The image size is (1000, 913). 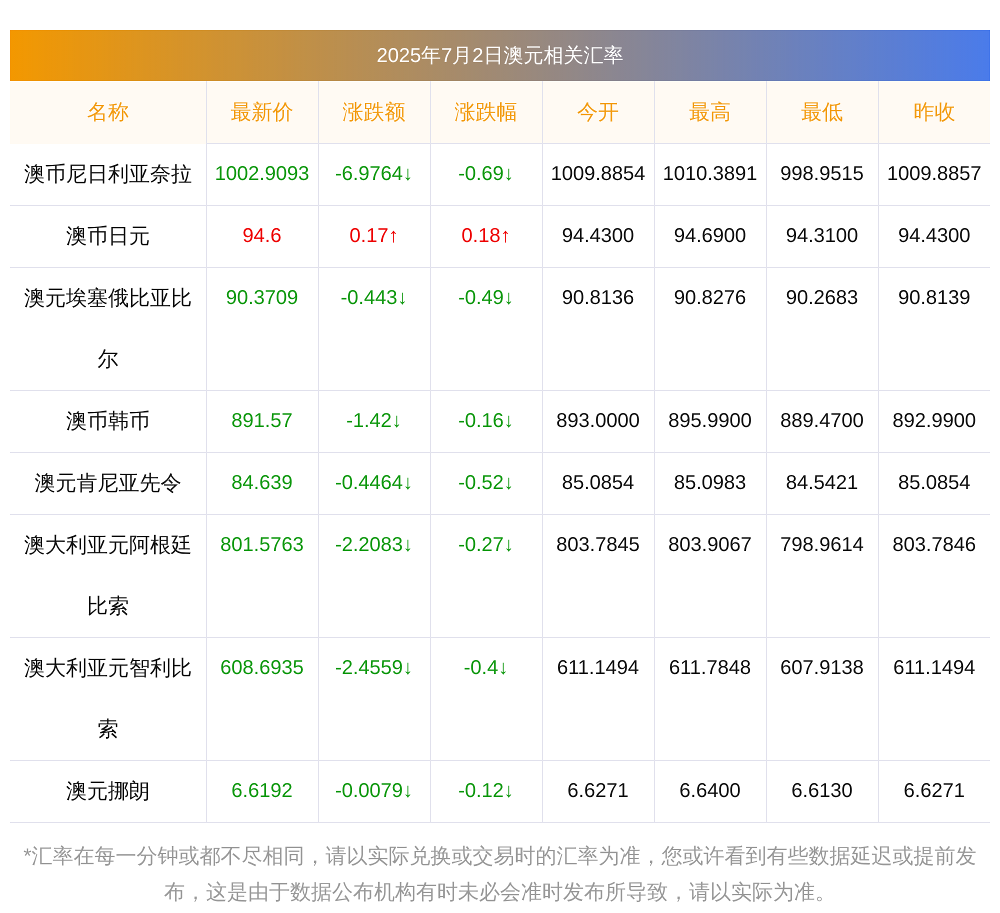 What do you see at coordinates (108, 174) in the screenshot?
I see `table-cell: 澳币尼日利亚奈拉` at bounding box center [108, 174].